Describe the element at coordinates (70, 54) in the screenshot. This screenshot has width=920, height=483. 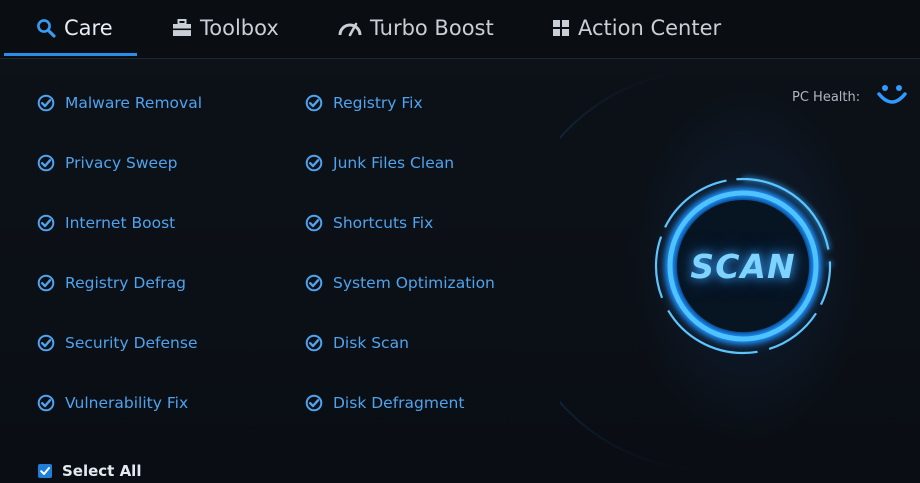
I see `active-tab-indicator` at that location.